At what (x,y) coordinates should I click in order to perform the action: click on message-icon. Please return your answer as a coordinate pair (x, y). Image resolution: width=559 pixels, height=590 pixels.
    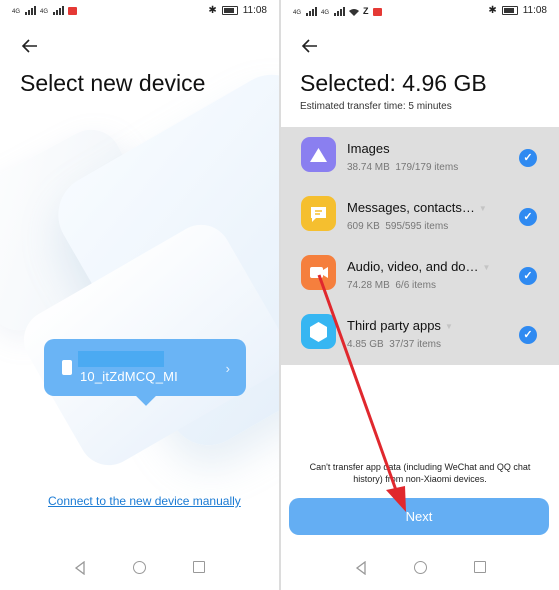
    Looking at the image, I should click on (318, 213).